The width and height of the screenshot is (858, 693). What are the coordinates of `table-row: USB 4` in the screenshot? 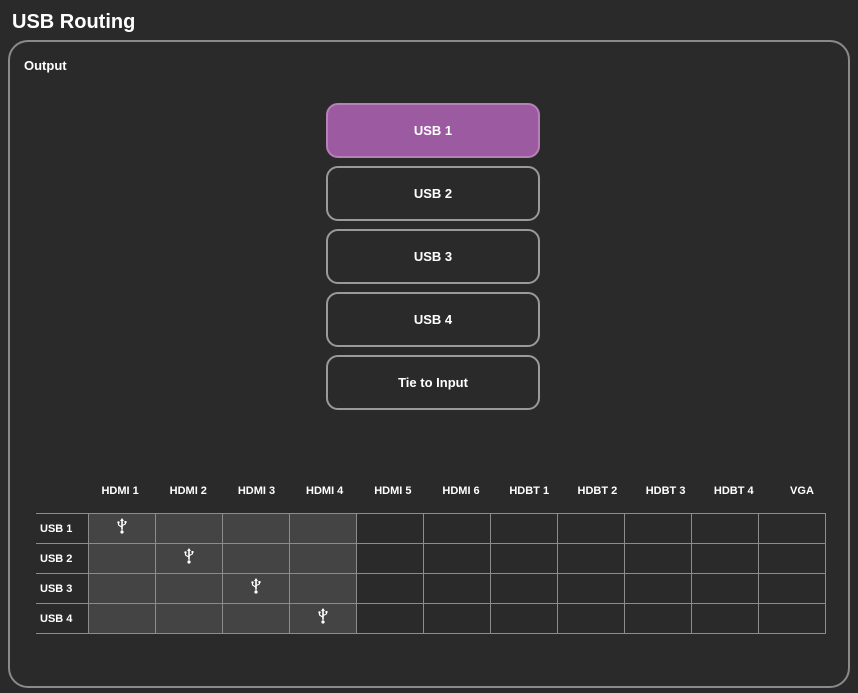 It's located at (431, 618).